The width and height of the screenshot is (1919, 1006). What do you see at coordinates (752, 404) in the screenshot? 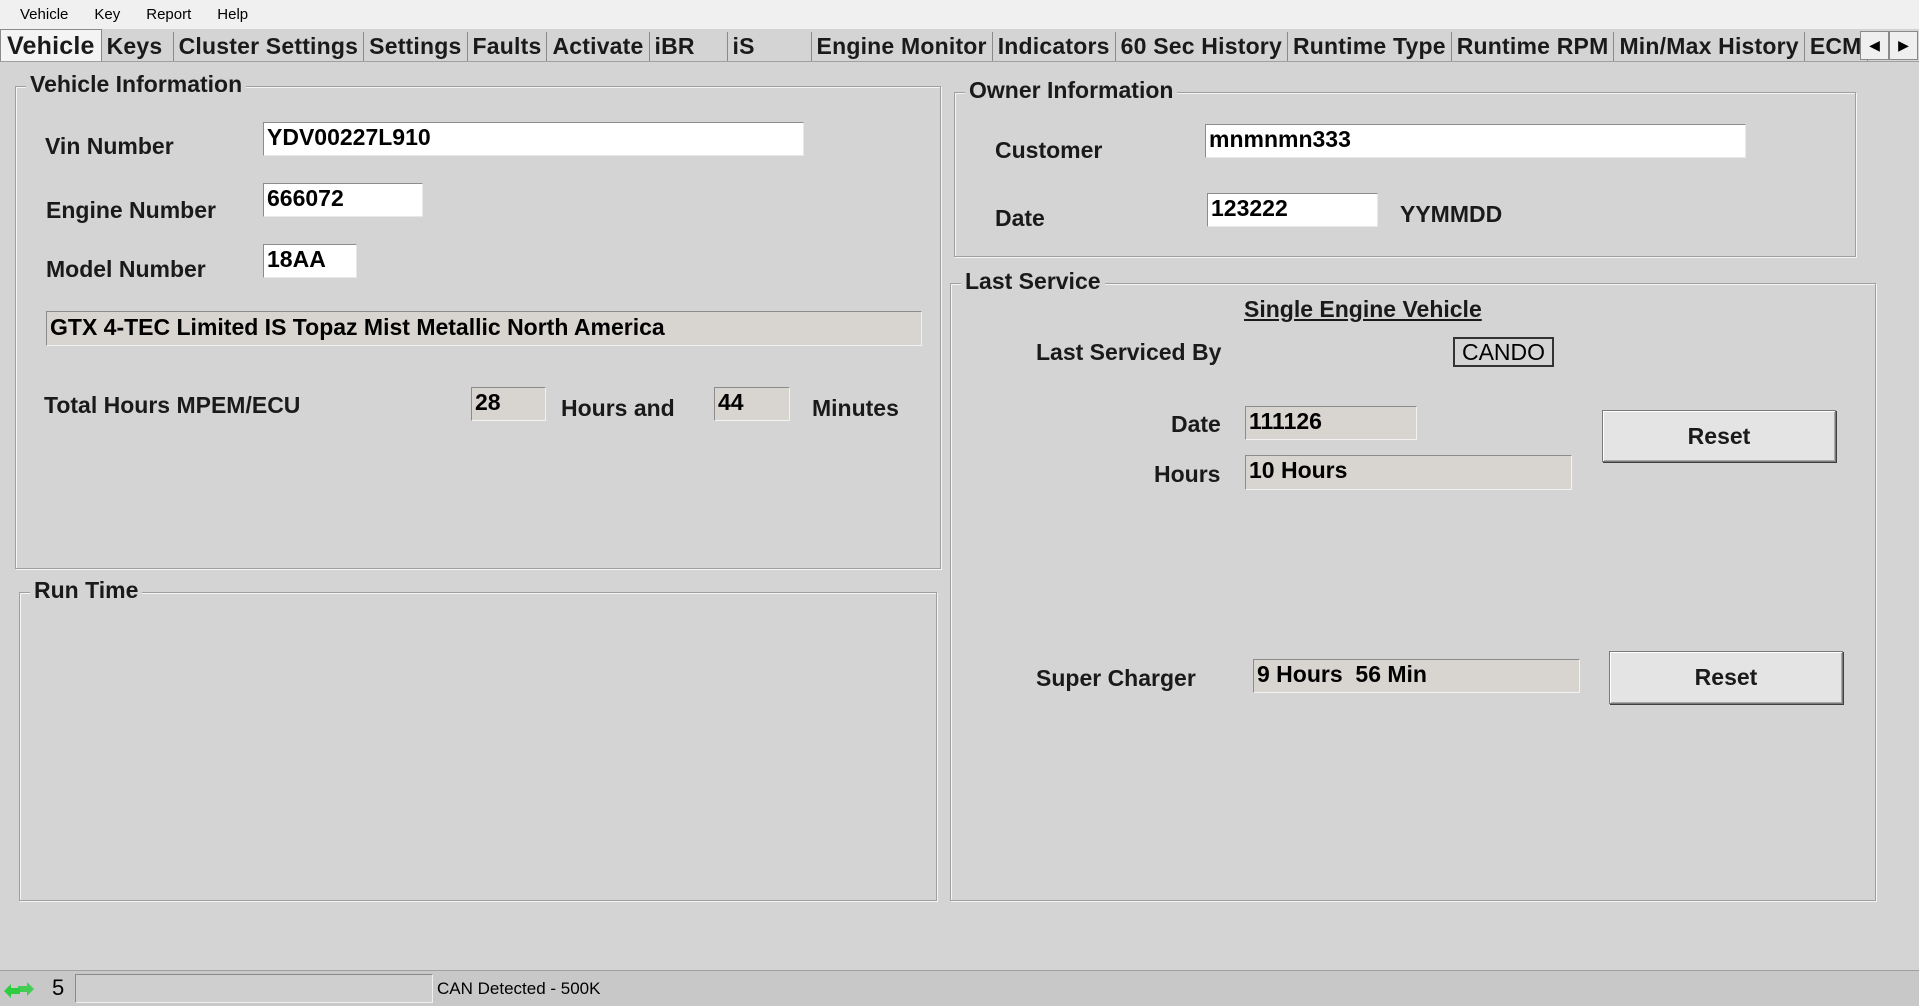
I see `minutes-field: 44` at bounding box center [752, 404].